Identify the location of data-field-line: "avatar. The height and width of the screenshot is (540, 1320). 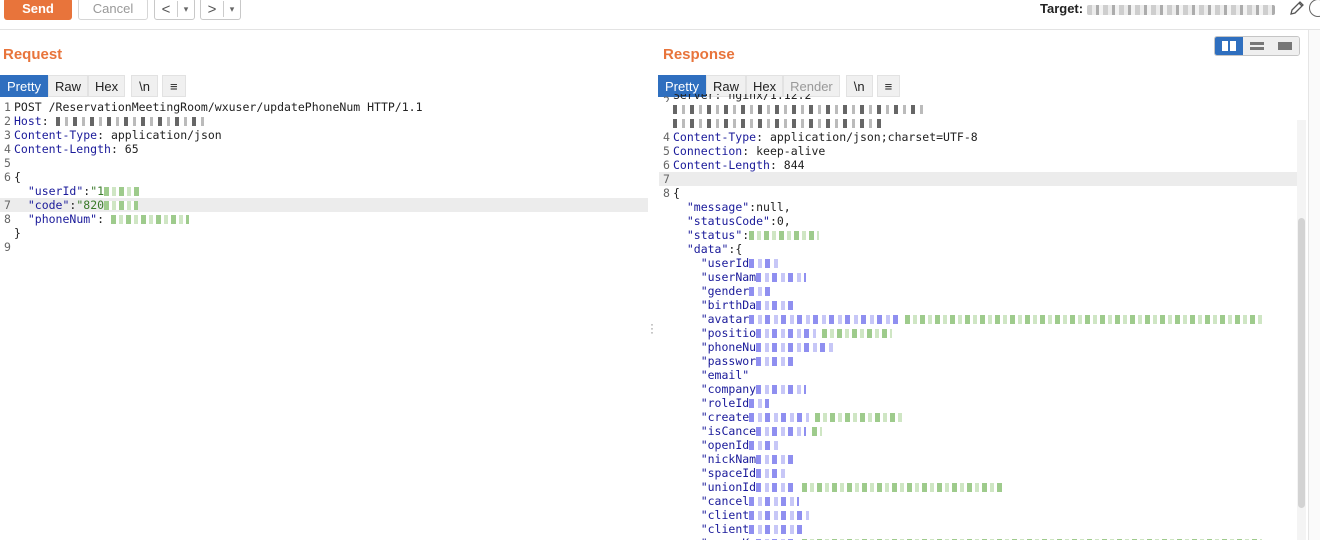
(979, 319).